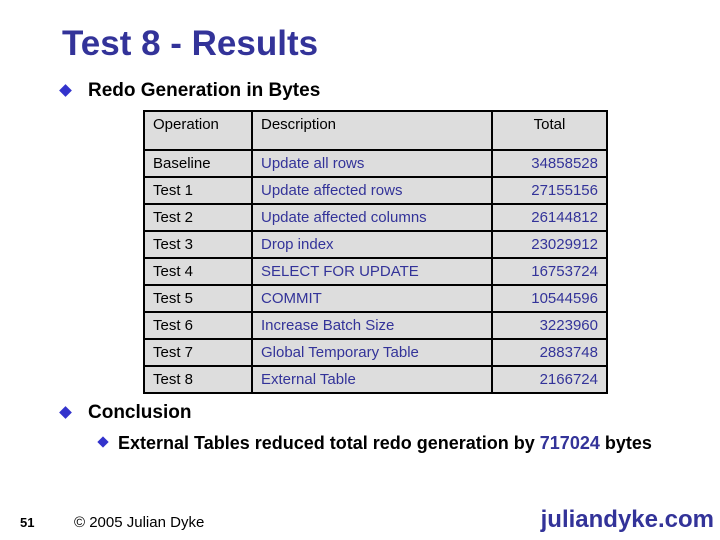  What do you see at coordinates (372, 352) in the screenshot?
I see `cell-description: Global Temporary Table` at bounding box center [372, 352].